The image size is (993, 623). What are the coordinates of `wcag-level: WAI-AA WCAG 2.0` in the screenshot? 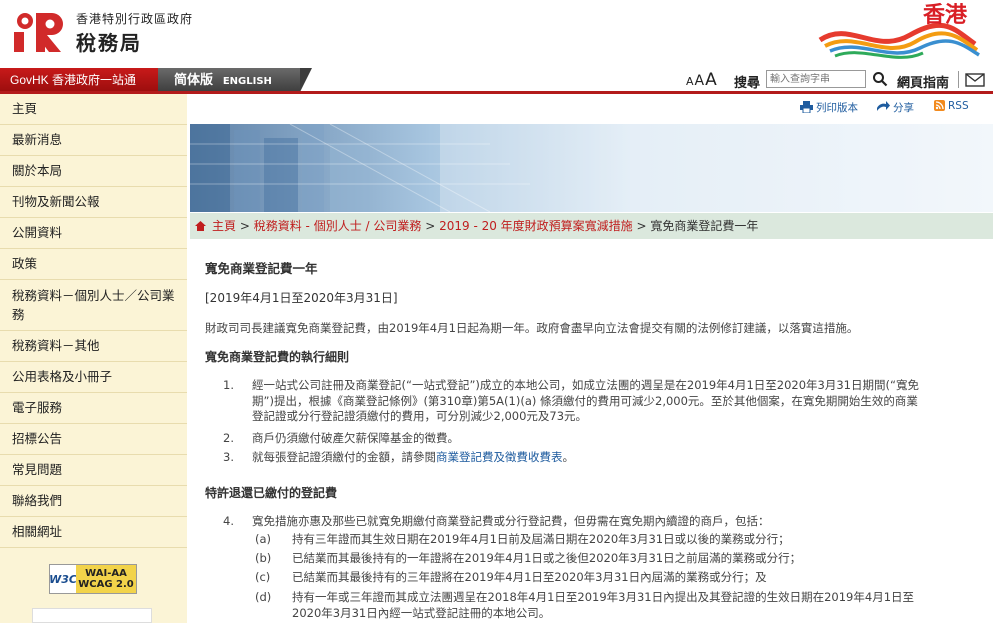 It's located at (106, 579).